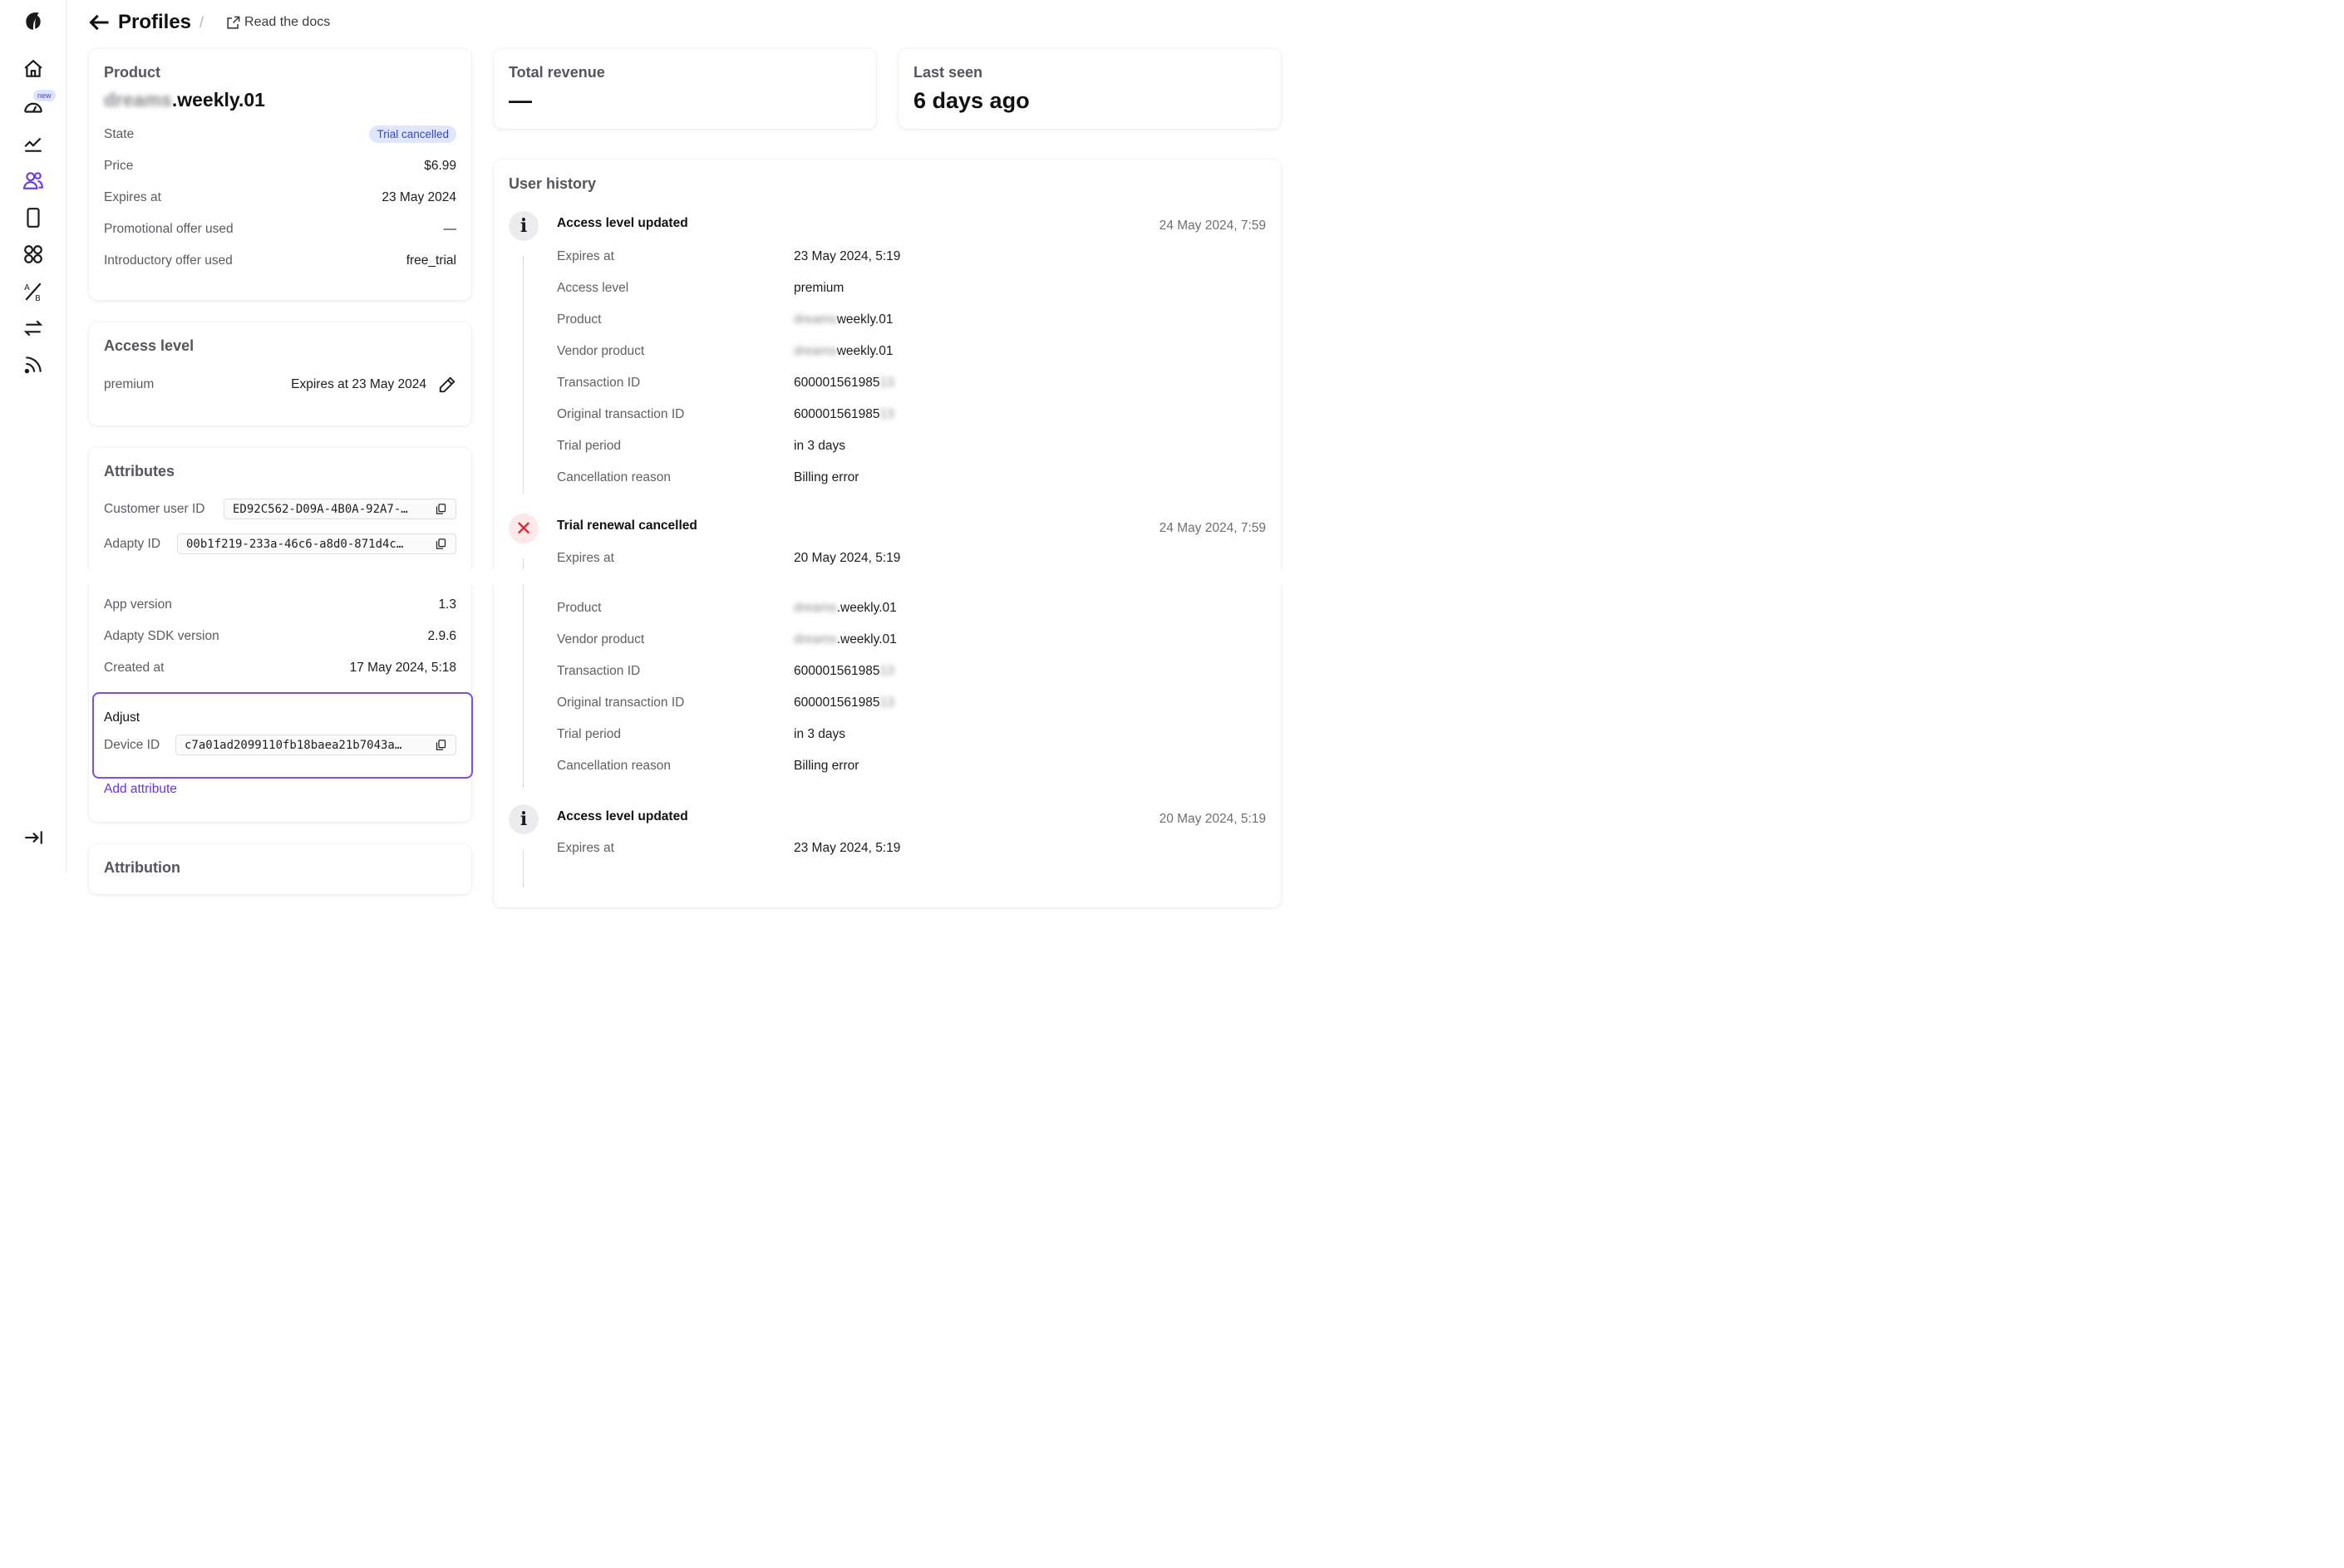 Image resolution: width=2344 pixels, height=1568 pixels. What do you see at coordinates (447, 385) in the screenshot?
I see `edit-pencil-icon` at bounding box center [447, 385].